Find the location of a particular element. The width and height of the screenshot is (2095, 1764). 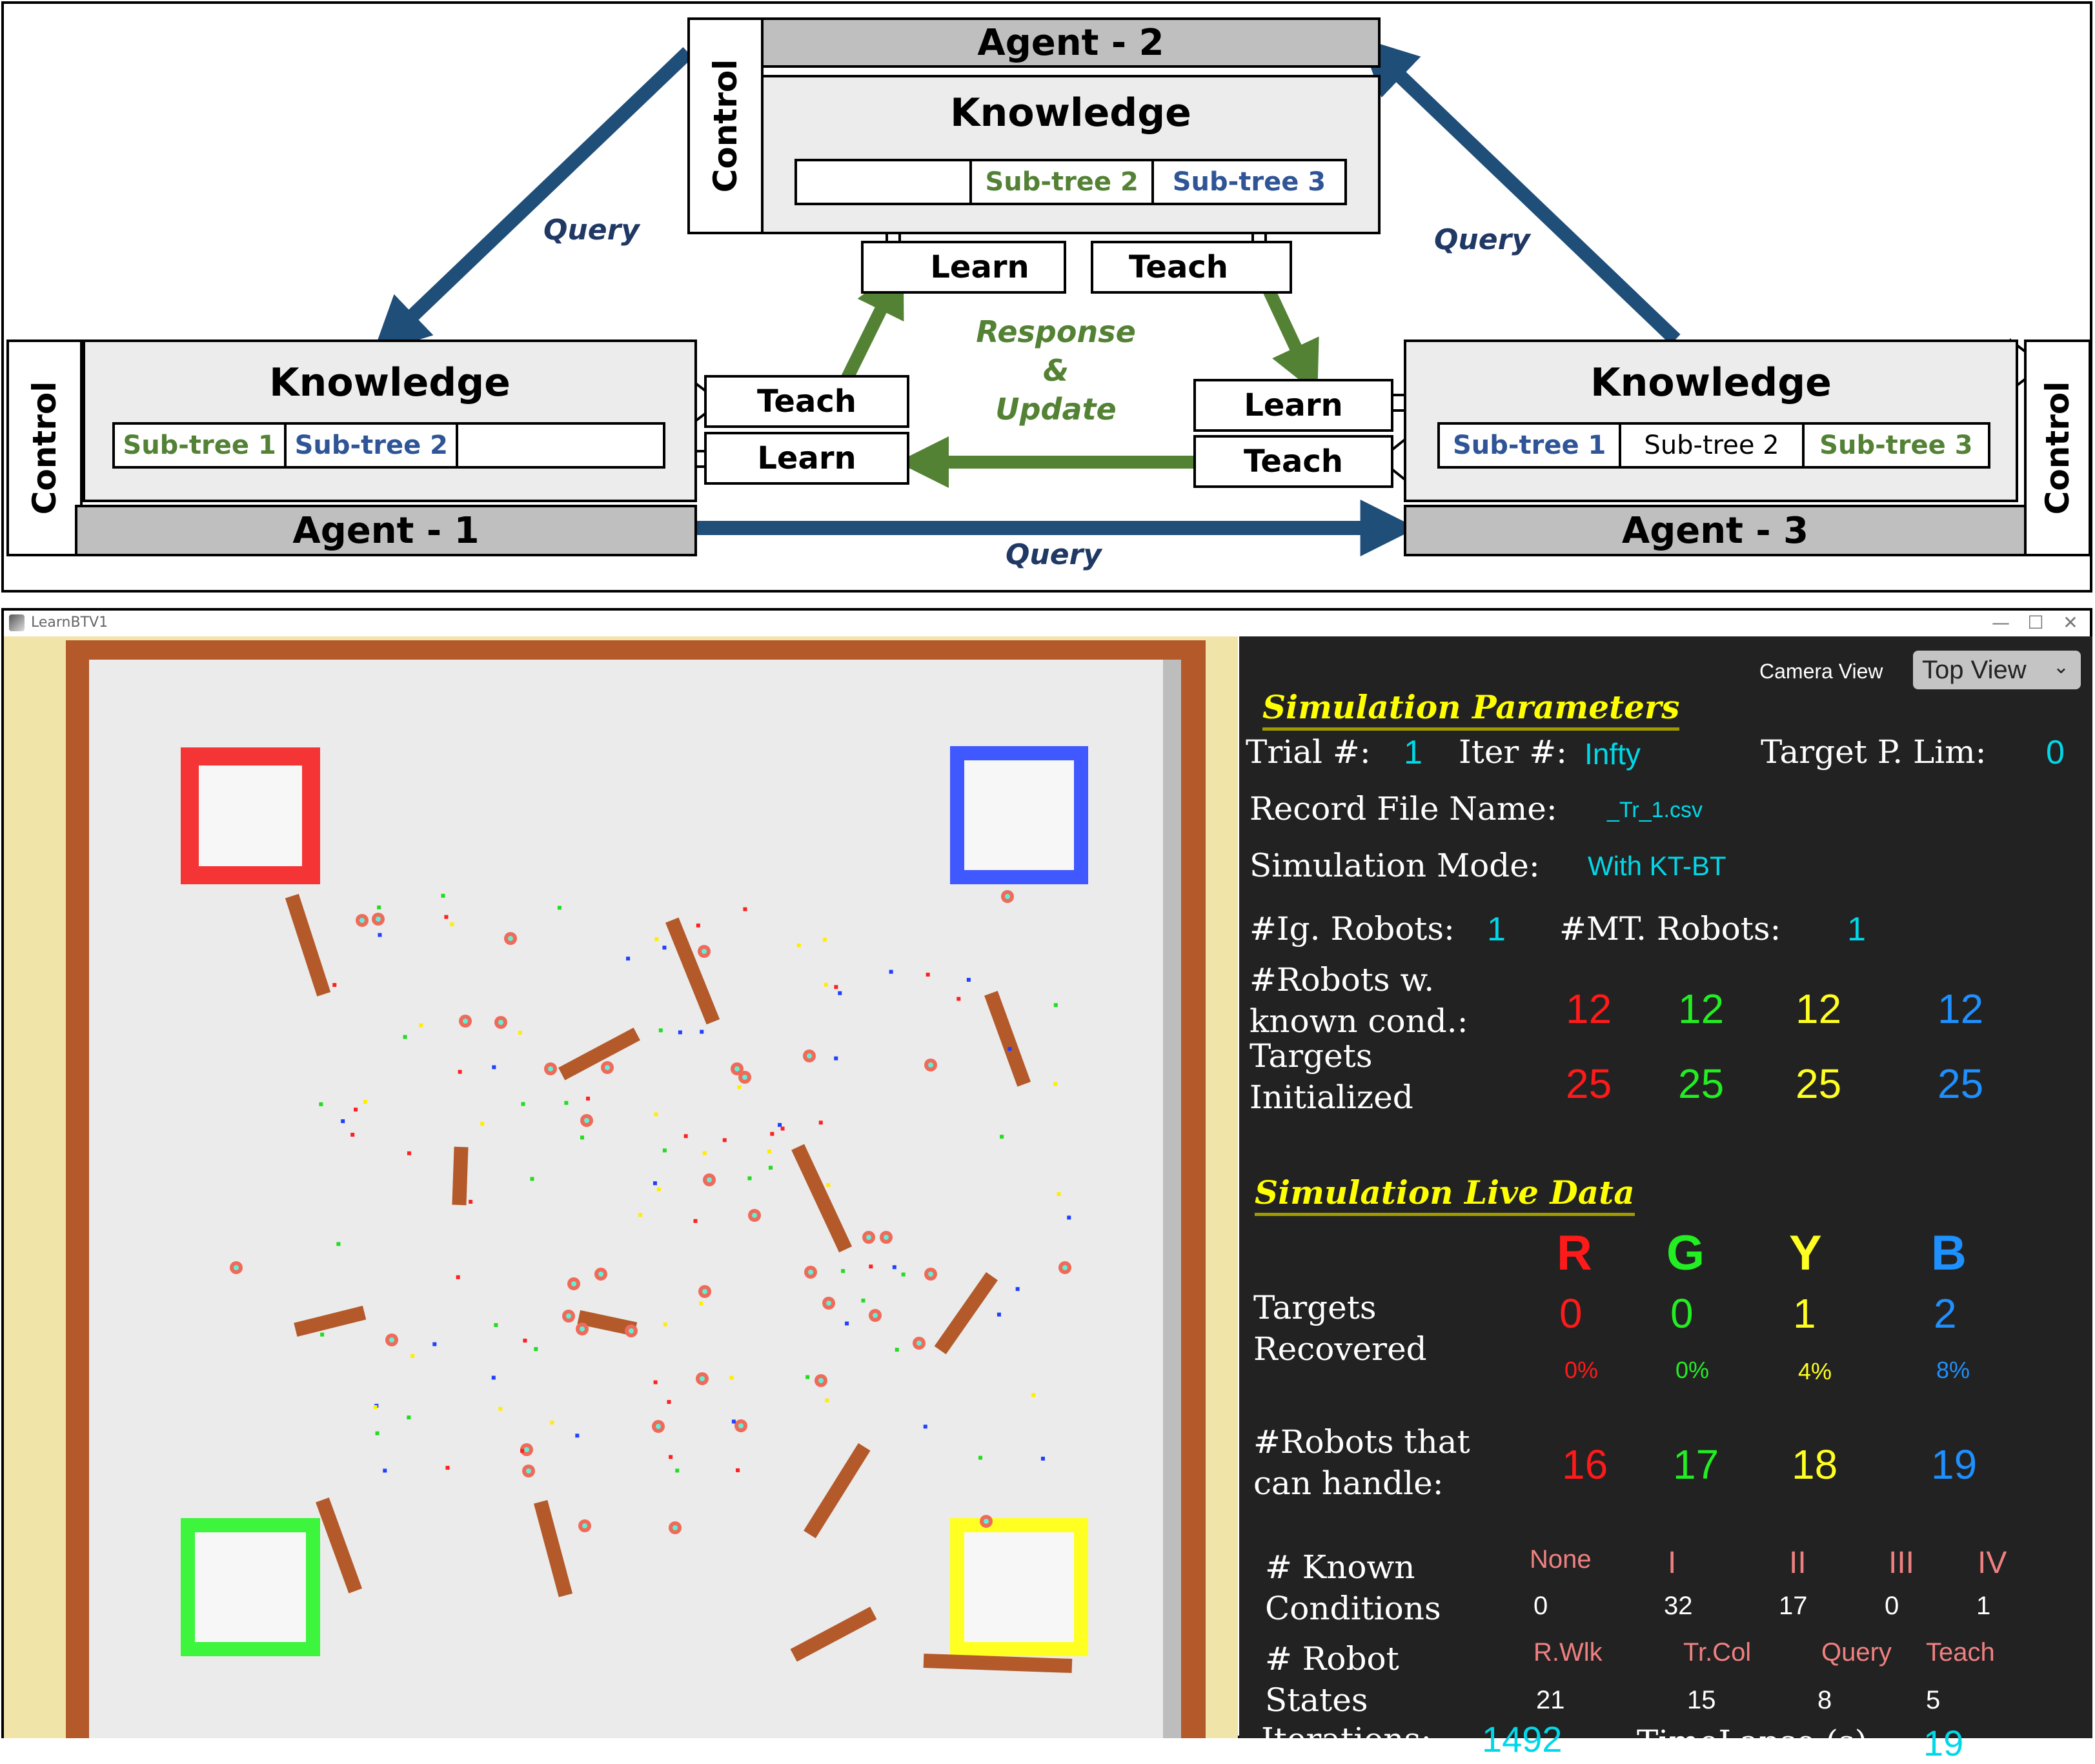

known-cond-red: 12 is located at coordinates (1589, 1009).